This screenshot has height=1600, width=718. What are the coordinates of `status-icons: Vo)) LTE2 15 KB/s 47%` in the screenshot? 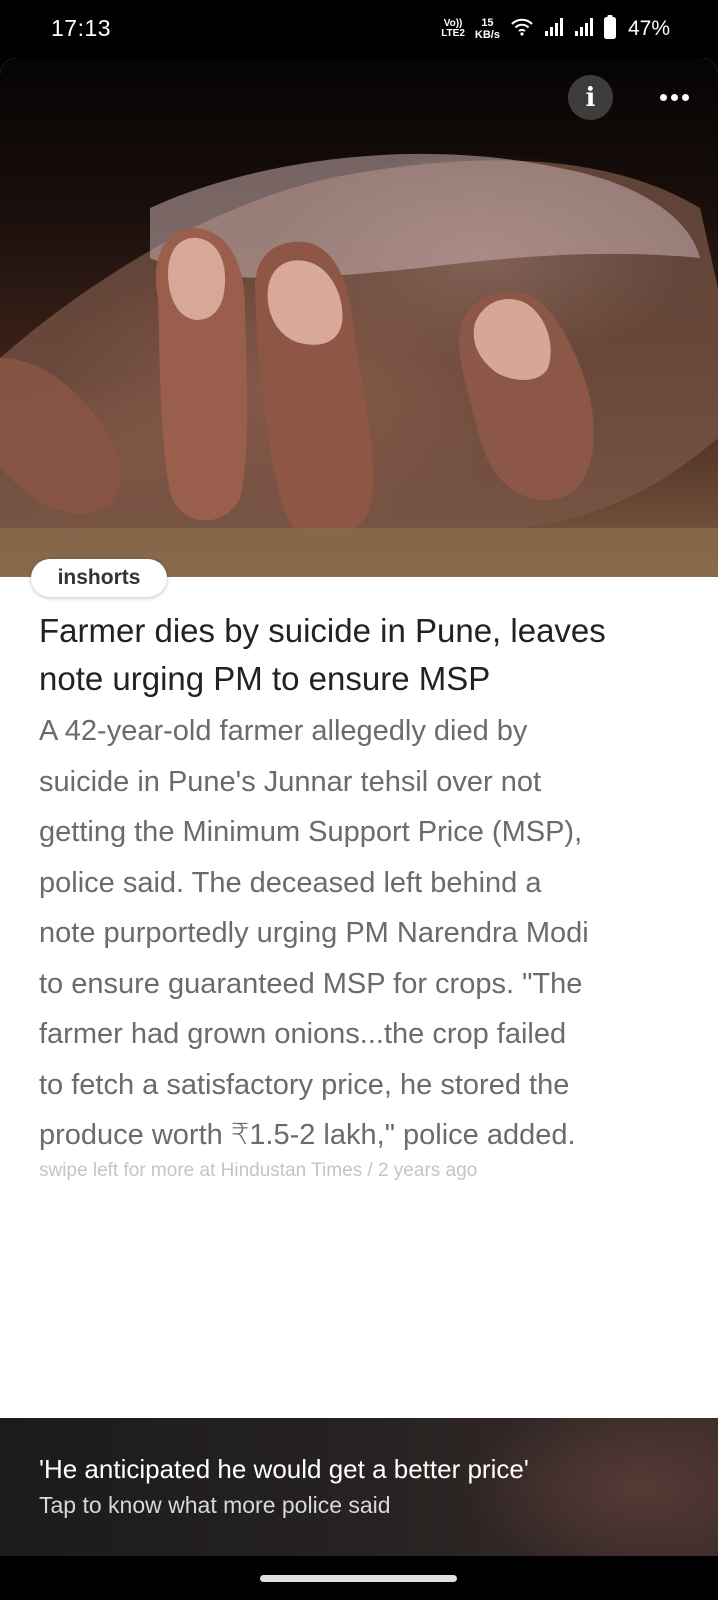 It's located at (555, 29).